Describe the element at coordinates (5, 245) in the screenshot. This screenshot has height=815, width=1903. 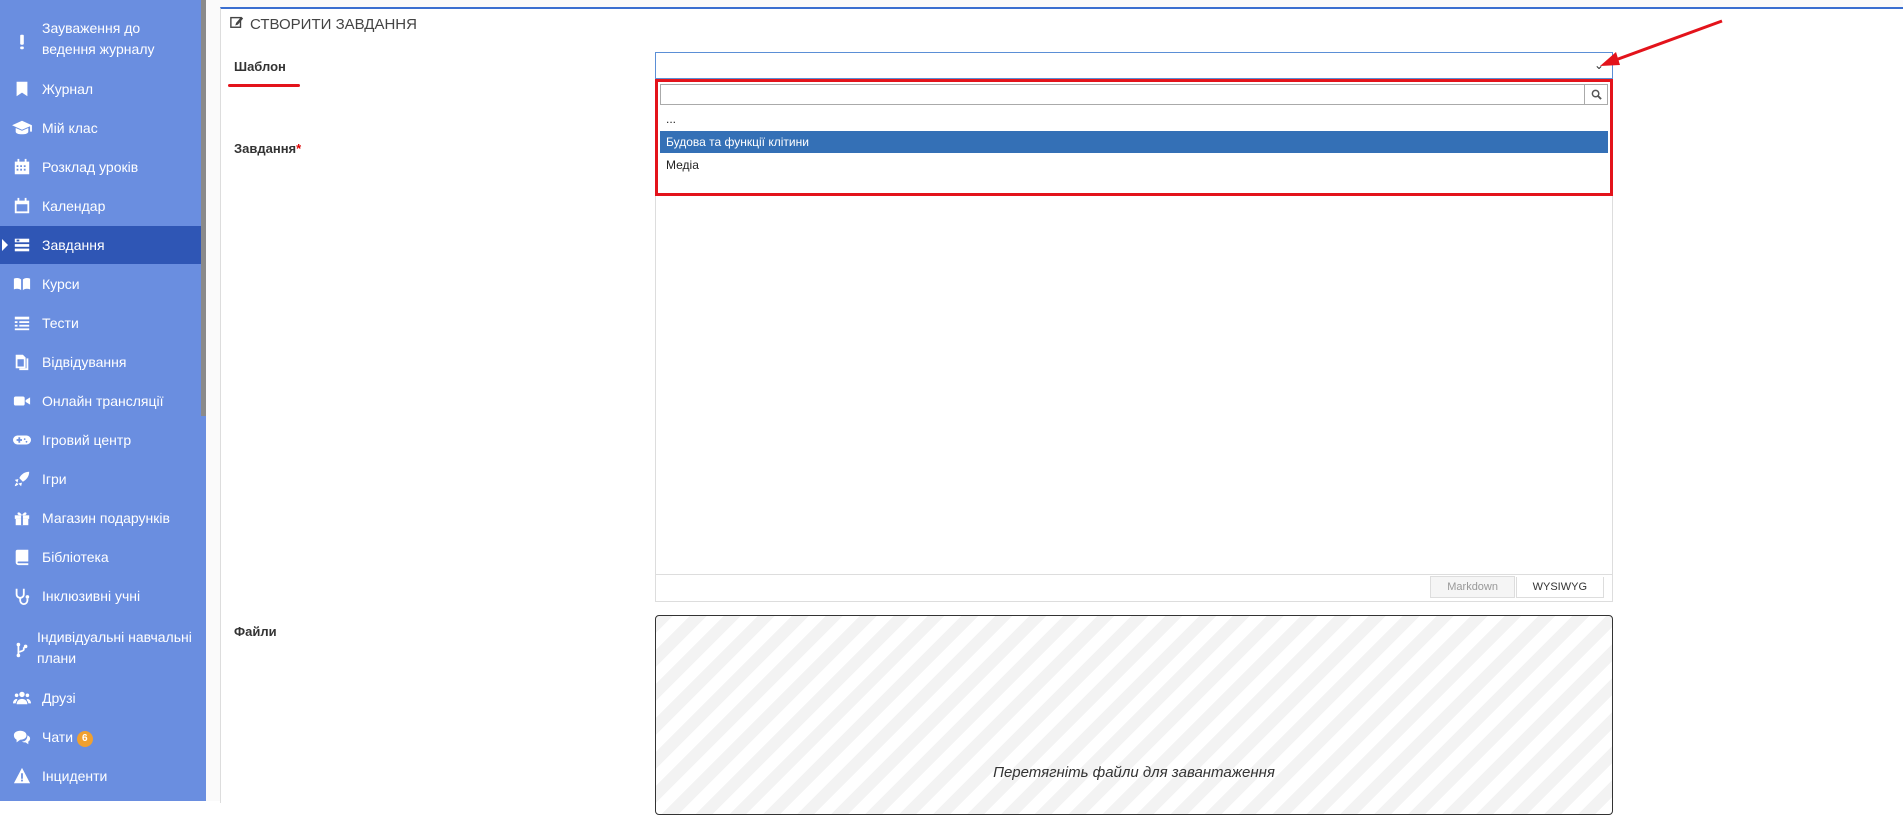
I see `active-indicator-icon` at that location.